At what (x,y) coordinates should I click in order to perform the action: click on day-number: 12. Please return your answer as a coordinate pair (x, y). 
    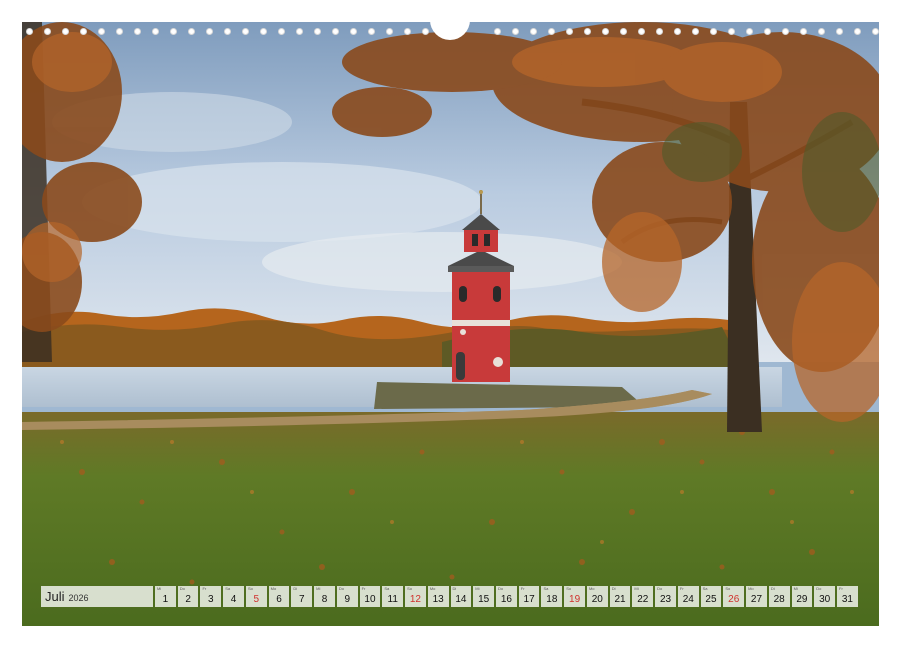
    Looking at the image, I should click on (415, 599).